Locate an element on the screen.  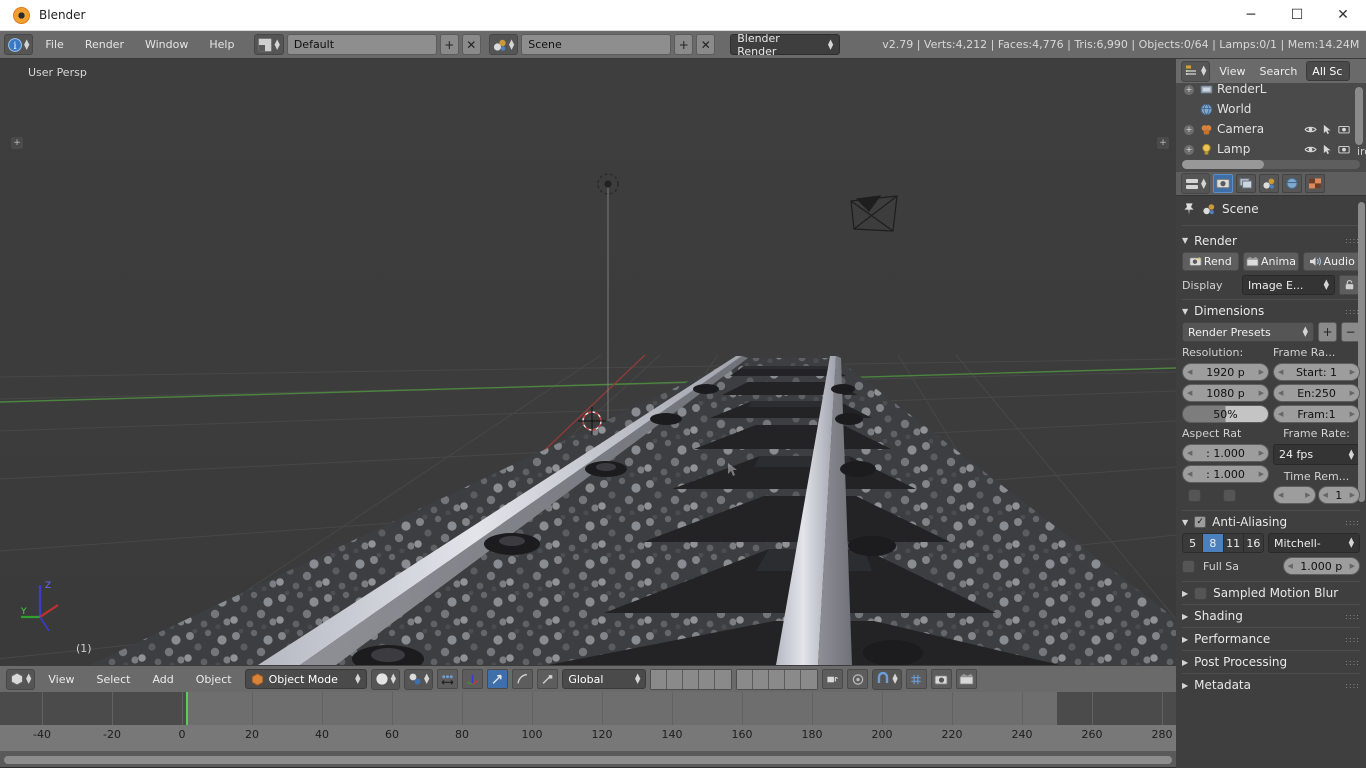
outliner-search-menu: Search is located at coordinates (1279, 71).